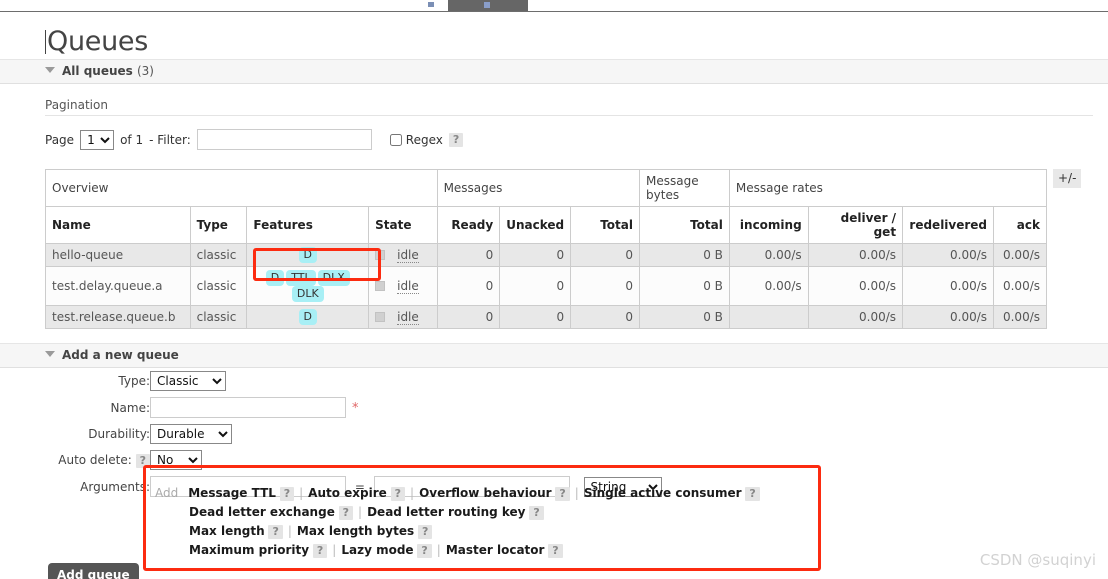  Describe the element at coordinates (948, 225) in the screenshot. I see `column-header-redelivered: redelivered` at that location.